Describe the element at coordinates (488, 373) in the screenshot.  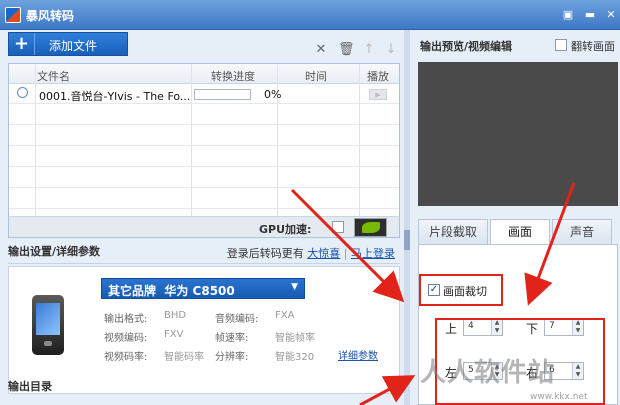
I see `watermark: 人人软件站` at that location.